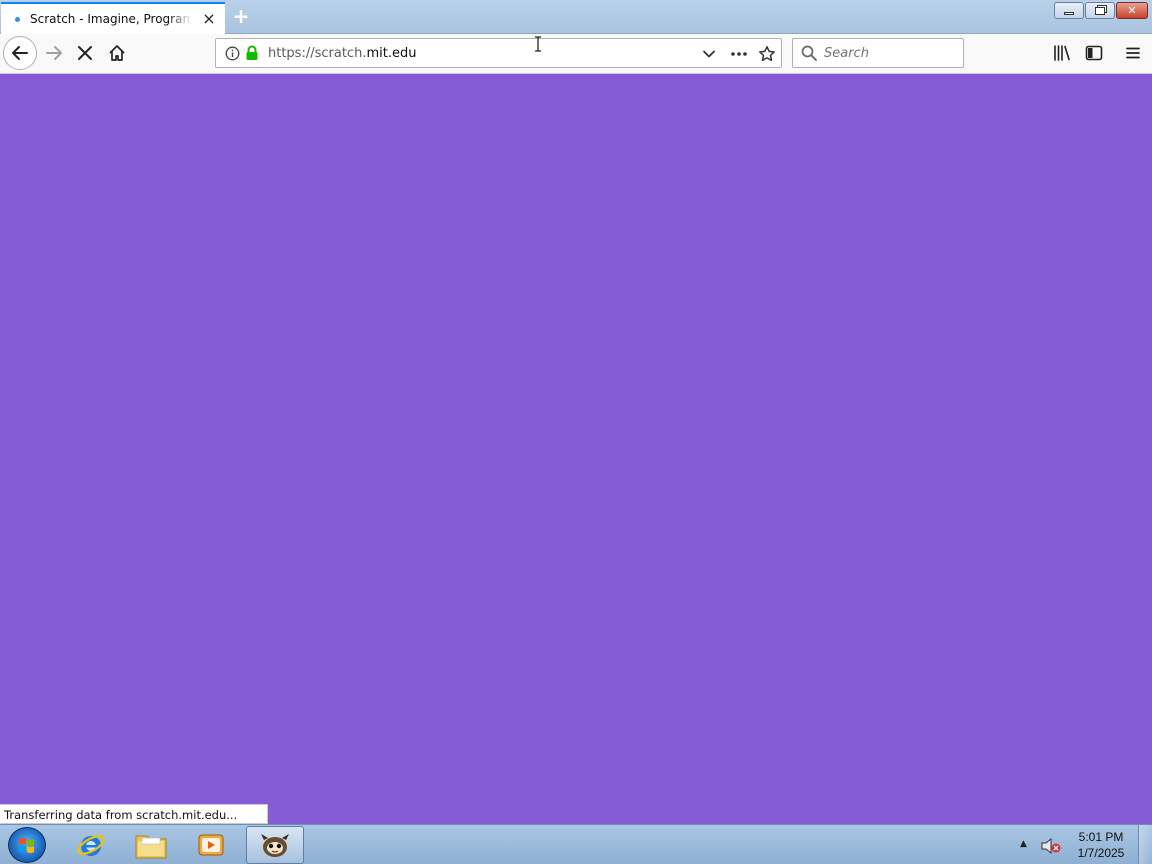 The width and height of the screenshot is (1152, 864). I want to click on tab-close-button: ×, so click(209, 19).